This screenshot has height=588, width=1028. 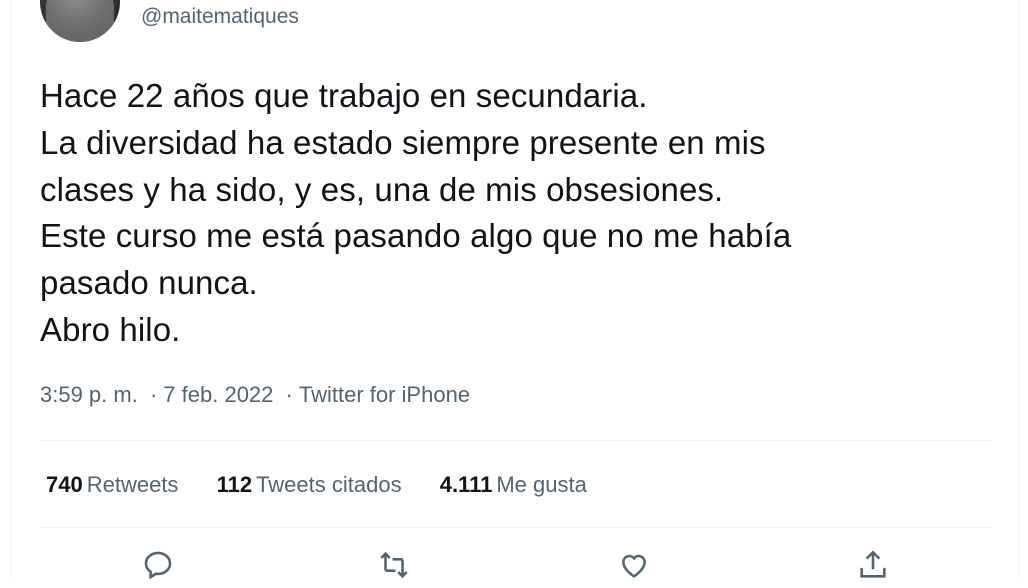 I want to click on retweet-icon, so click(x=394, y=565).